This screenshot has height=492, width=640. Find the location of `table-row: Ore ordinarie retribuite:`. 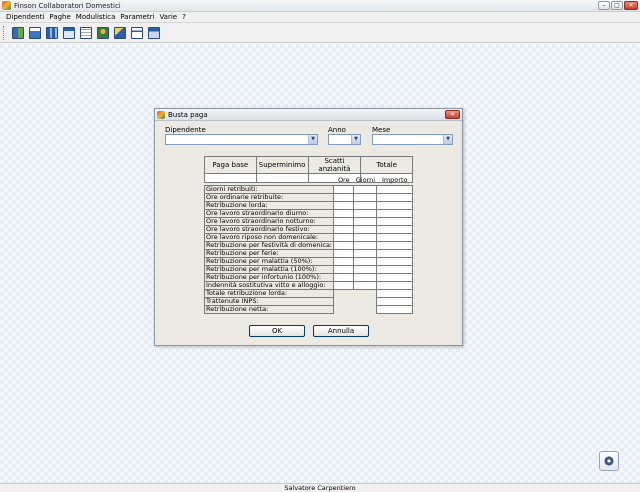

table-row: Ore ordinarie retribuite: is located at coordinates (308, 197).